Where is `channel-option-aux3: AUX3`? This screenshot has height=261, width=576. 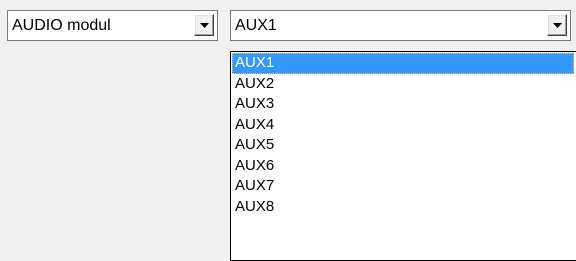 channel-option-aux3: AUX3 is located at coordinates (403, 104).